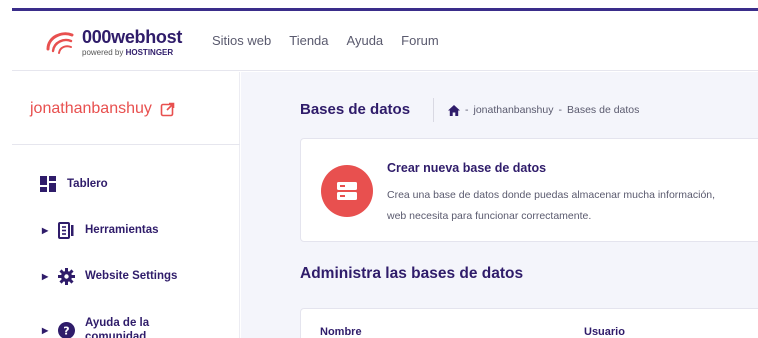  What do you see at coordinates (149, 52) in the screenshot?
I see `logo-brand: HOSTINGER` at bounding box center [149, 52].